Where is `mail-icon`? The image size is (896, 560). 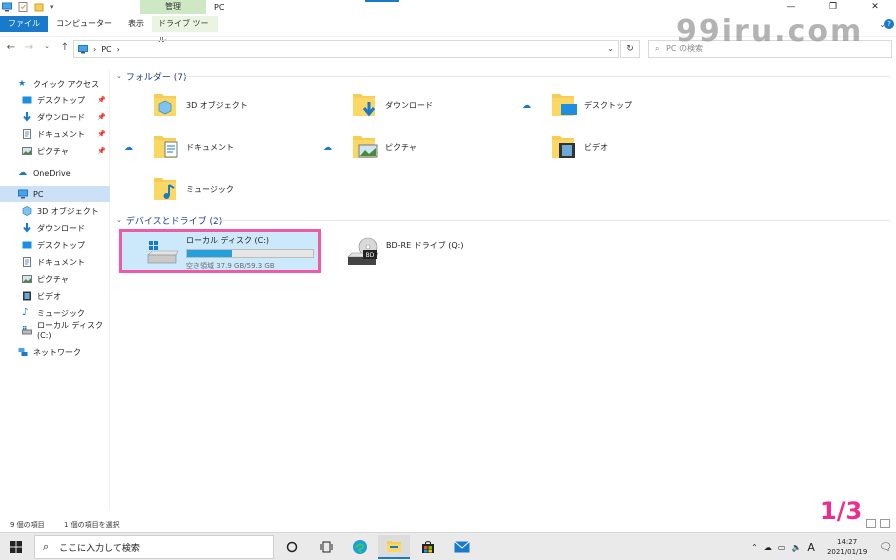
mail-icon is located at coordinates (462, 547).